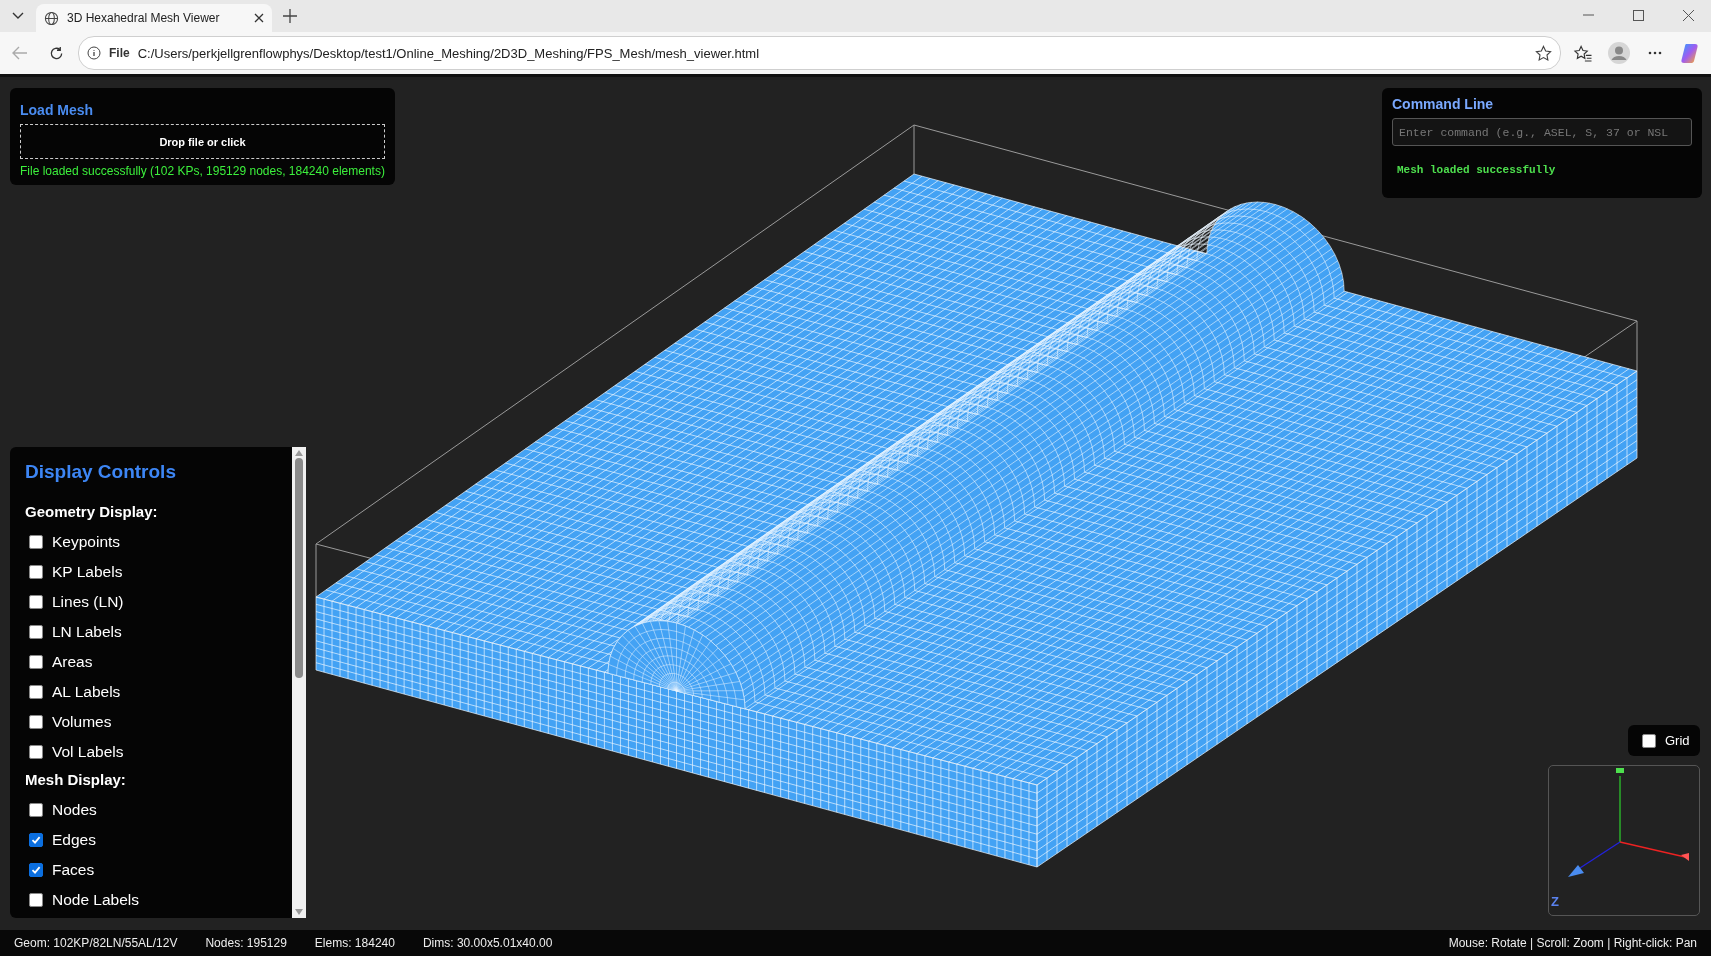 The image size is (1711, 956). What do you see at coordinates (1477, 170) in the screenshot?
I see `command-output-text: Mesh loaded successfully` at bounding box center [1477, 170].